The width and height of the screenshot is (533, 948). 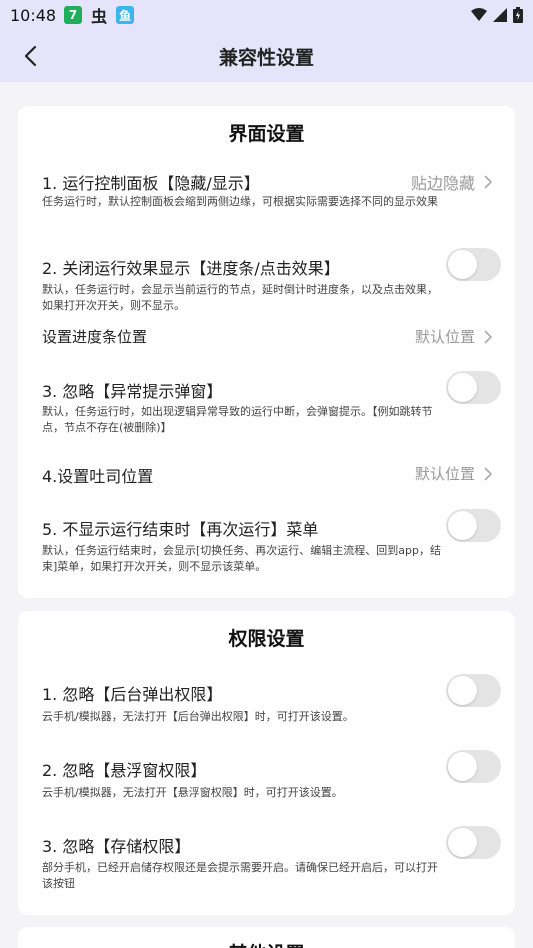 I want to click on storage-permission-desc: 部分手机，已经开启储存权限还是会提示需要开启。请确保已经开启后，可以打开该按钮, so click(x=240, y=875).